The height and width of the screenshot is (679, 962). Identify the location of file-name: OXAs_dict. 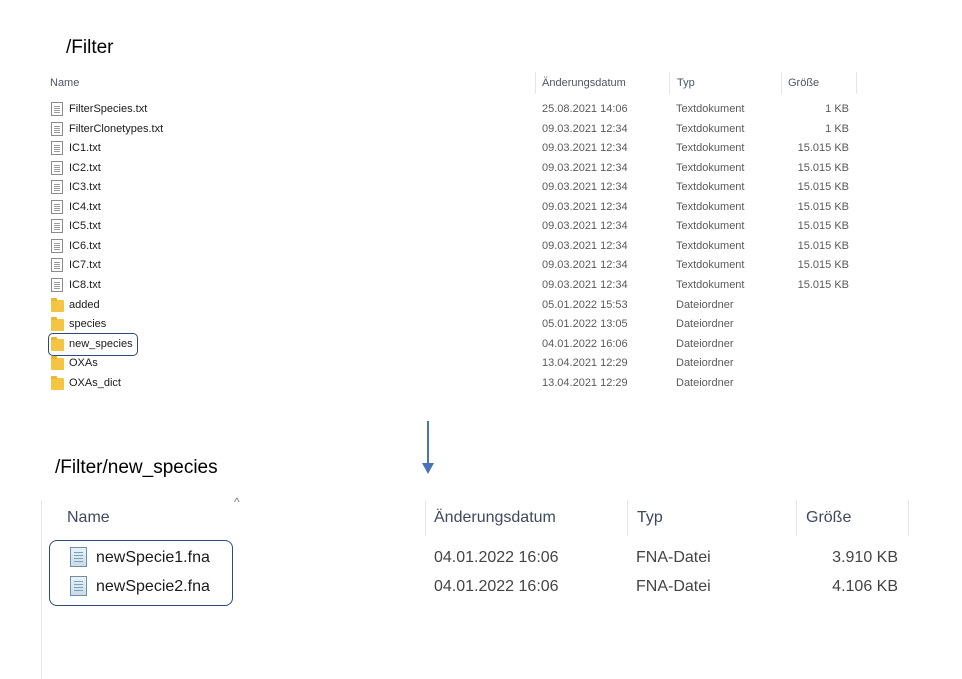
(95, 382).